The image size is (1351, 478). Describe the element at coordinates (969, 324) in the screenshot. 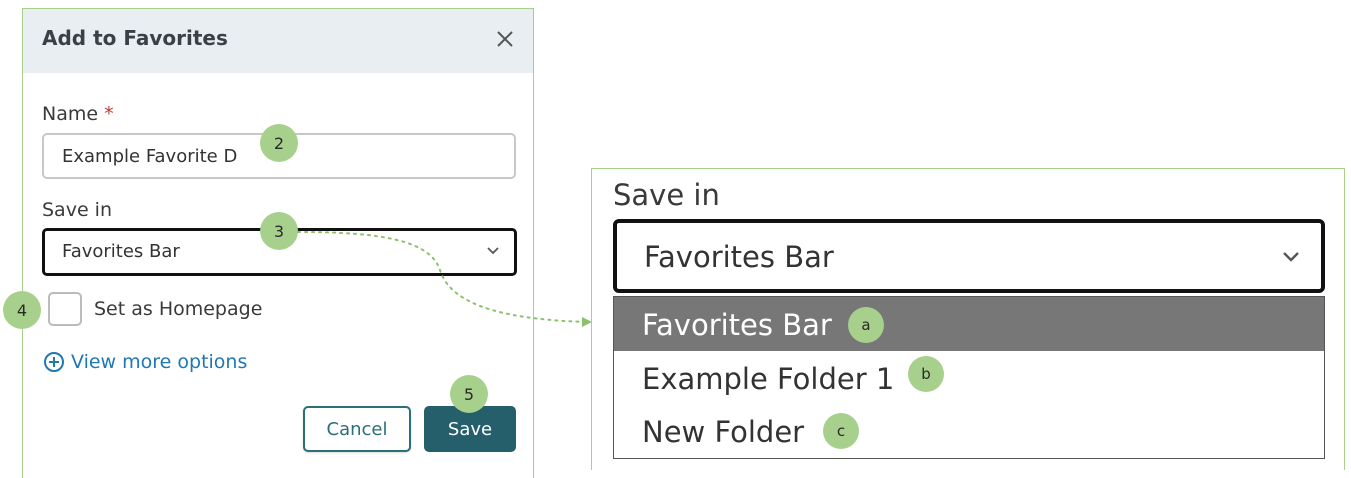

I see `dropdown-option-favorites-bar: Favorites Bar` at that location.